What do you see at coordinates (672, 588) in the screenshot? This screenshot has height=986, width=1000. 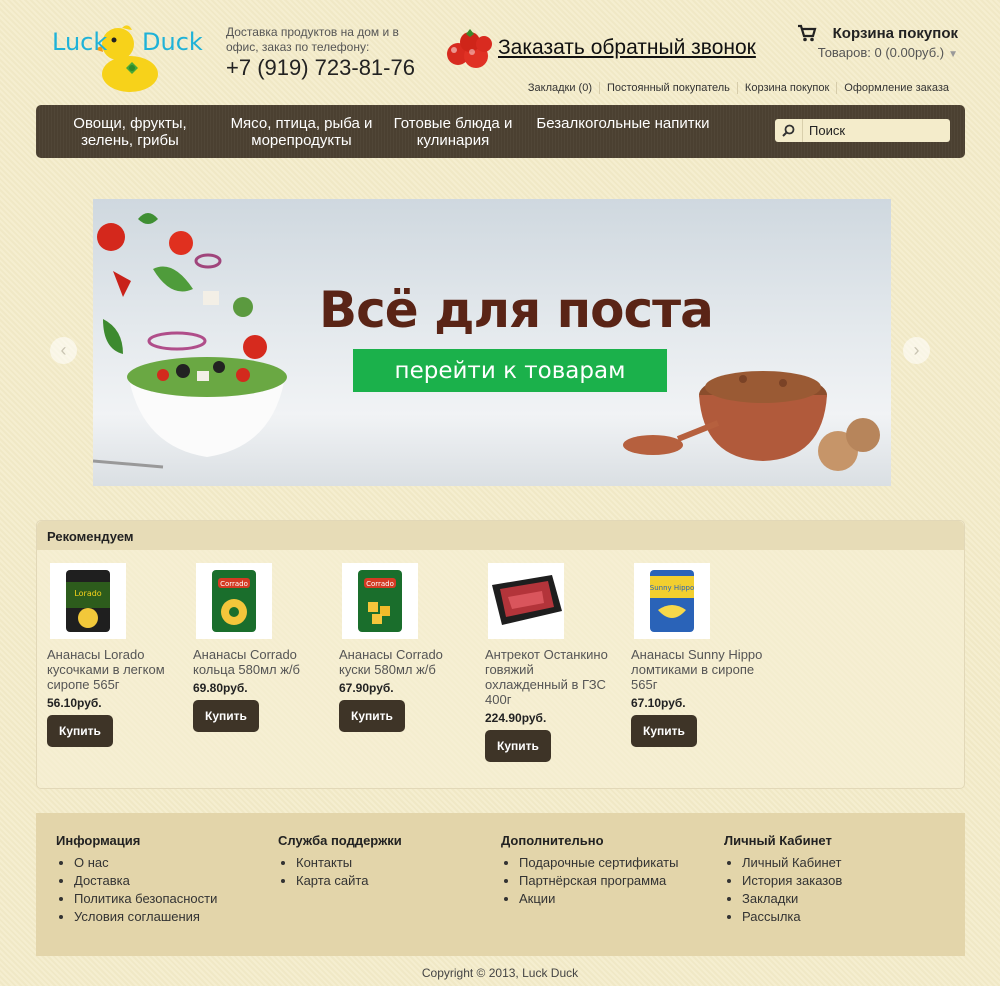 I see `can-brand-text: Sunny Hippo` at bounding box center [672, 588].